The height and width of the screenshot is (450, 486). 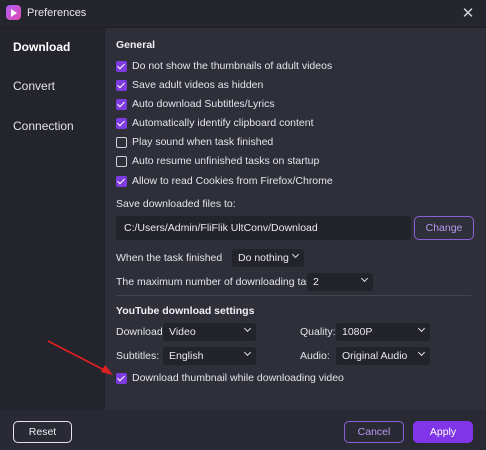 I want to click on checkbox-label: Save adult videos as hidden, so click(x=198, y=85).